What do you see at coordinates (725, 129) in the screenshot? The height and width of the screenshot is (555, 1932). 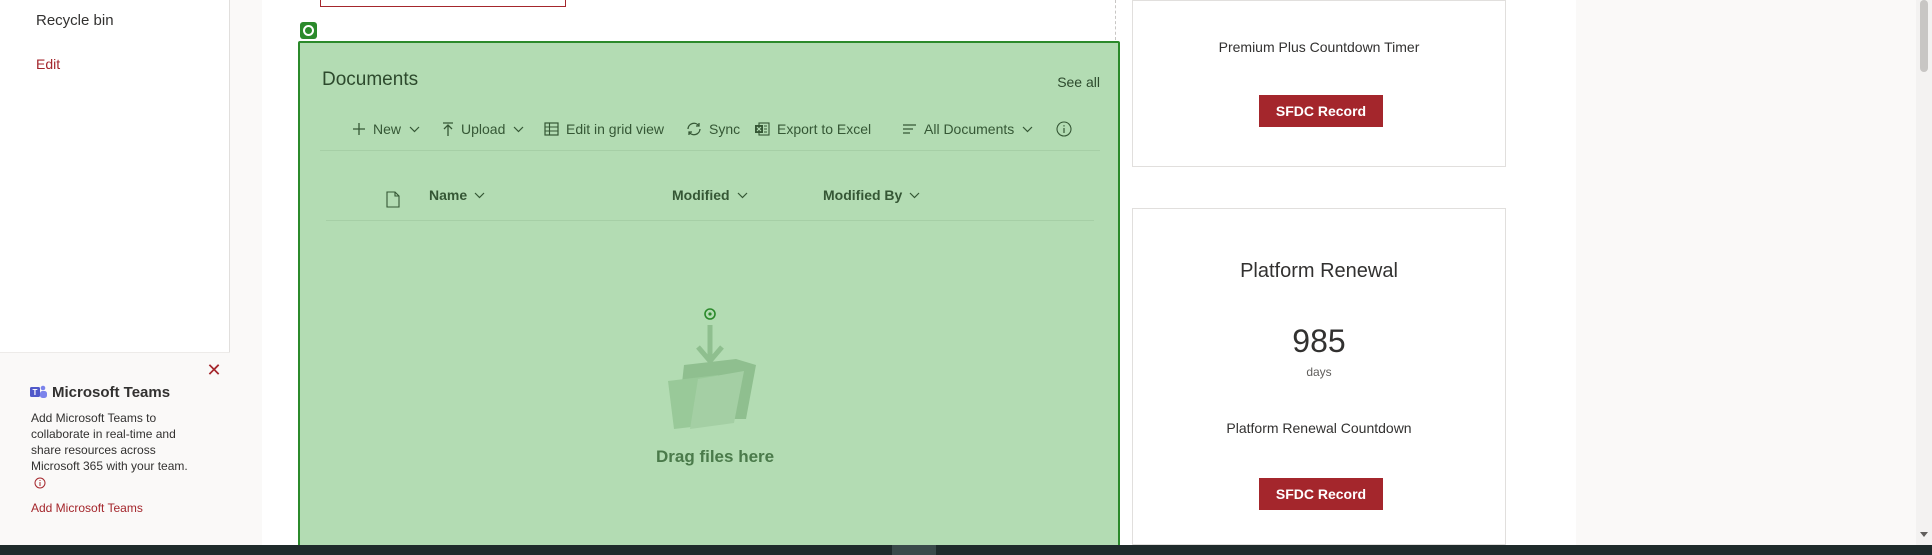 I see `sync-button-label: Sync` at bounding box center [725, 129].